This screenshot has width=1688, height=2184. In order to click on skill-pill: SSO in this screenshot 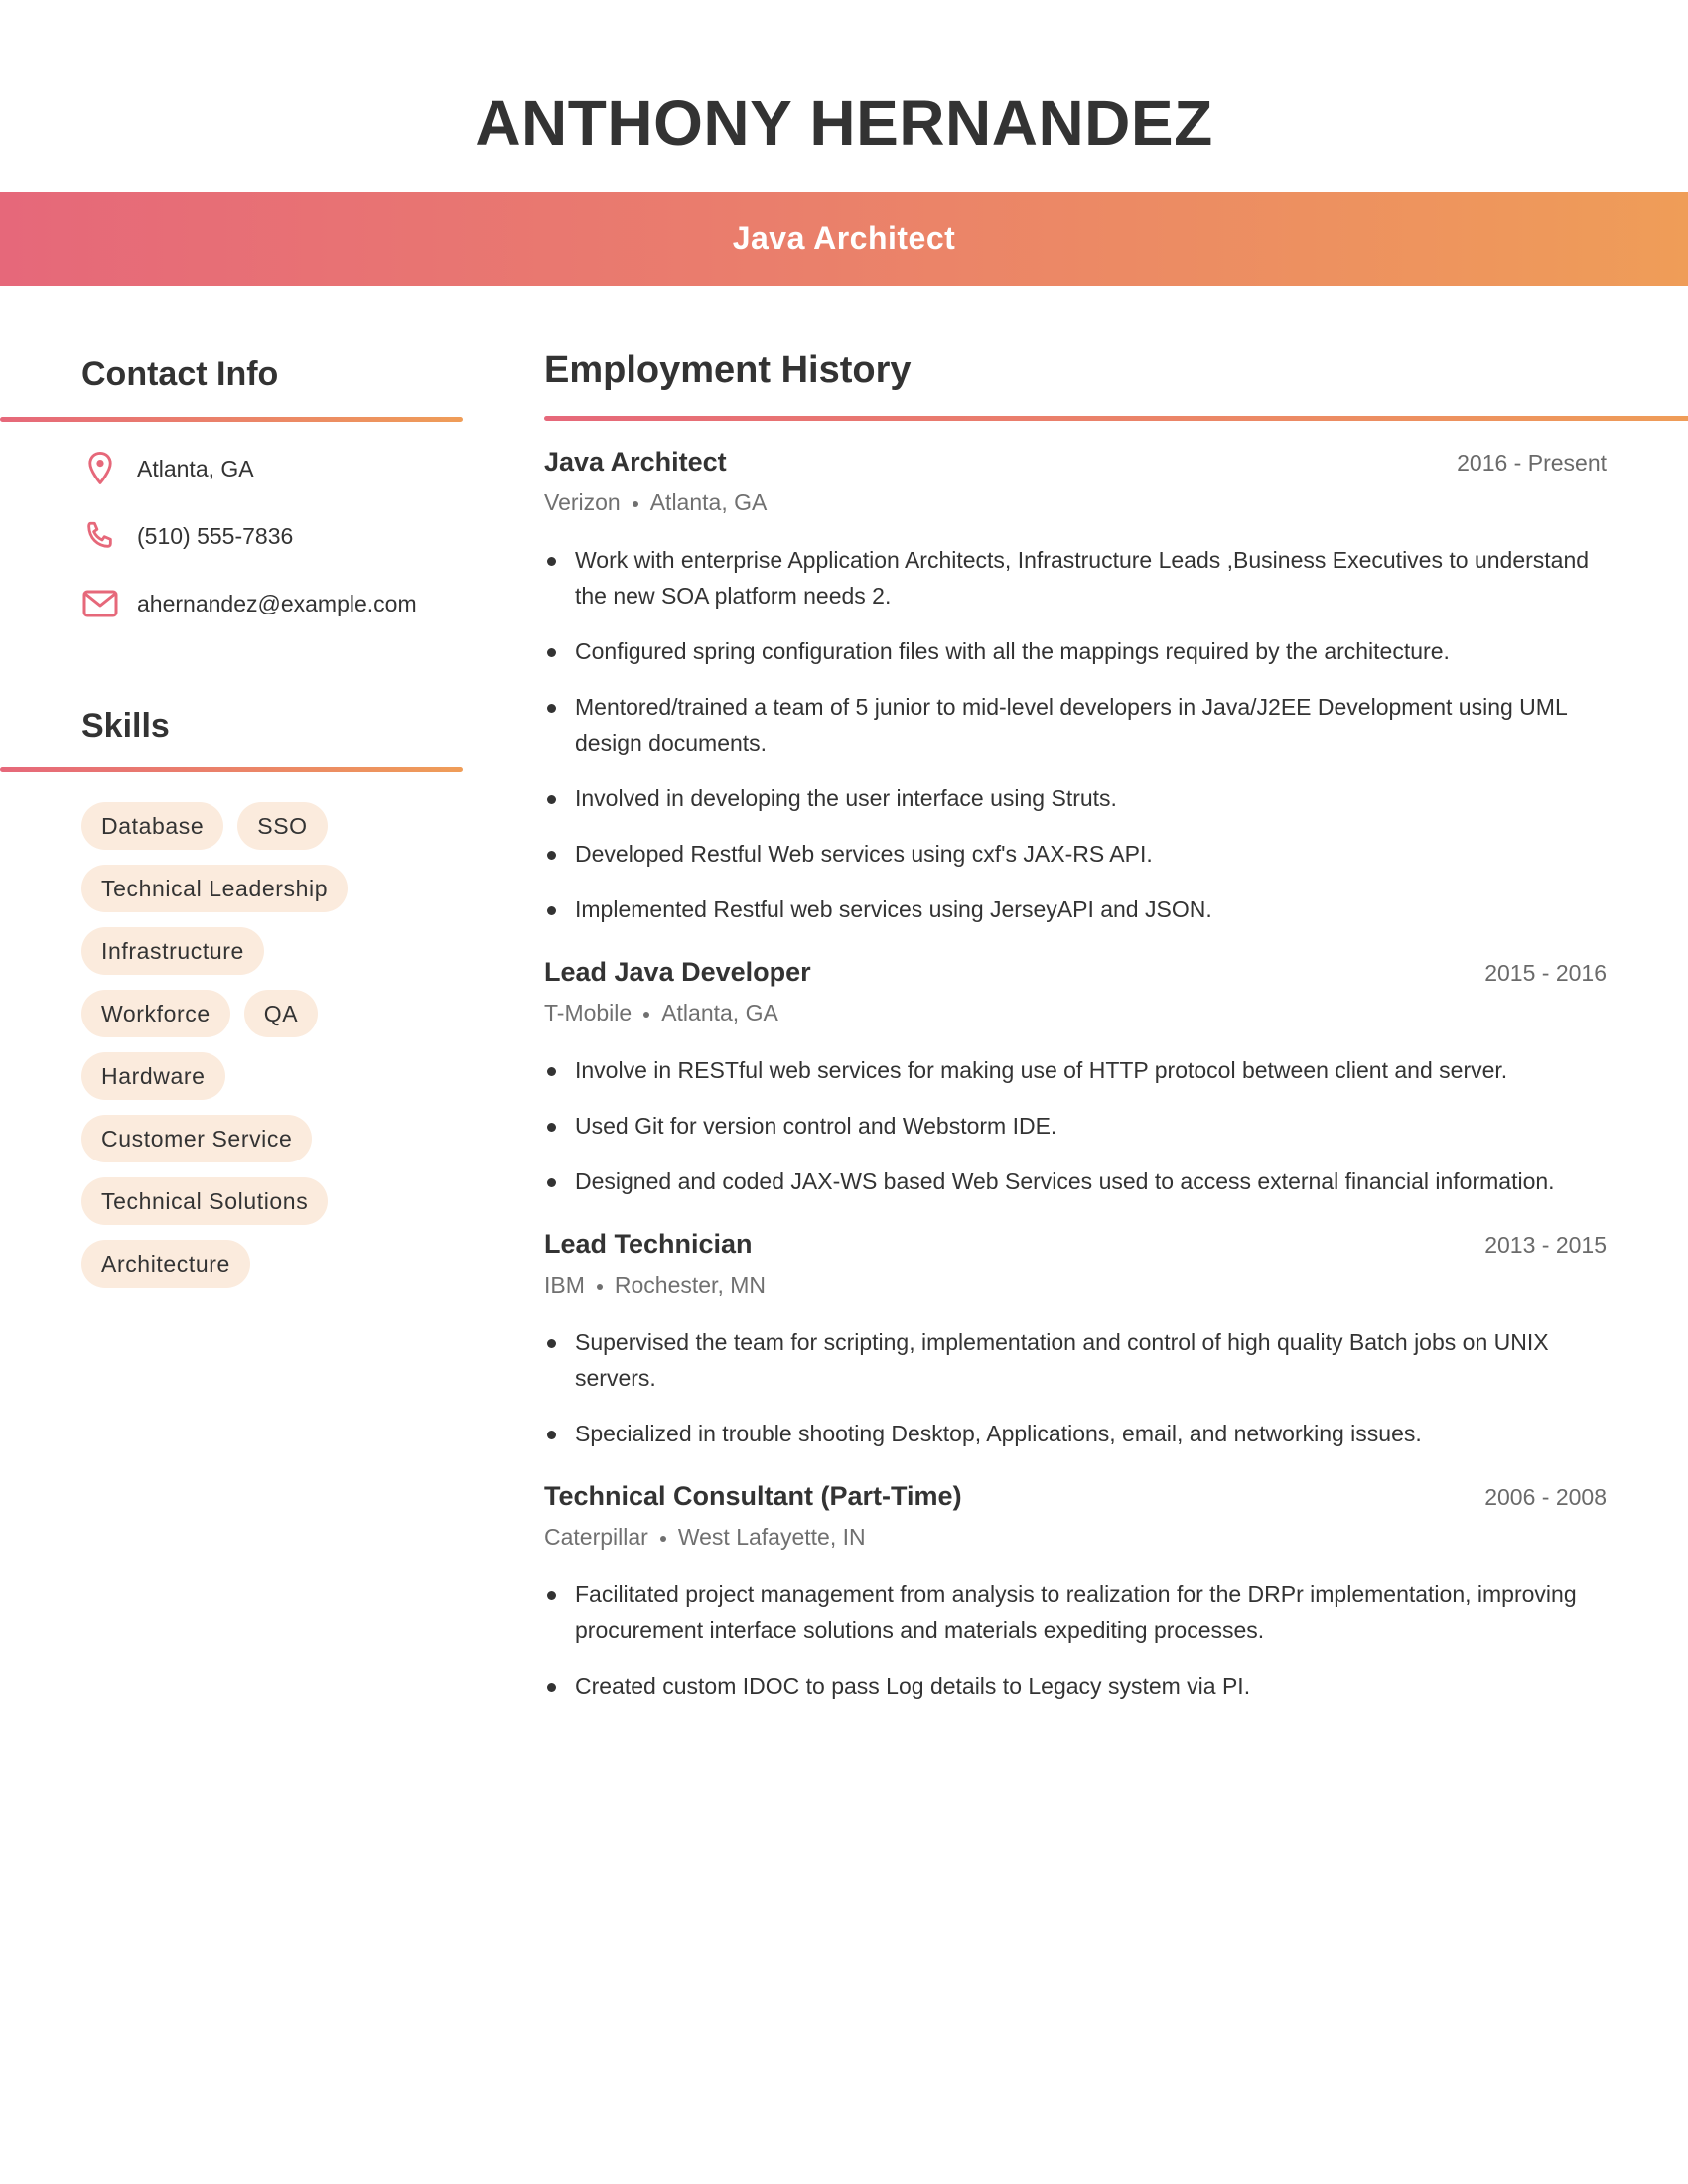, I will do `click(282, 826)`.